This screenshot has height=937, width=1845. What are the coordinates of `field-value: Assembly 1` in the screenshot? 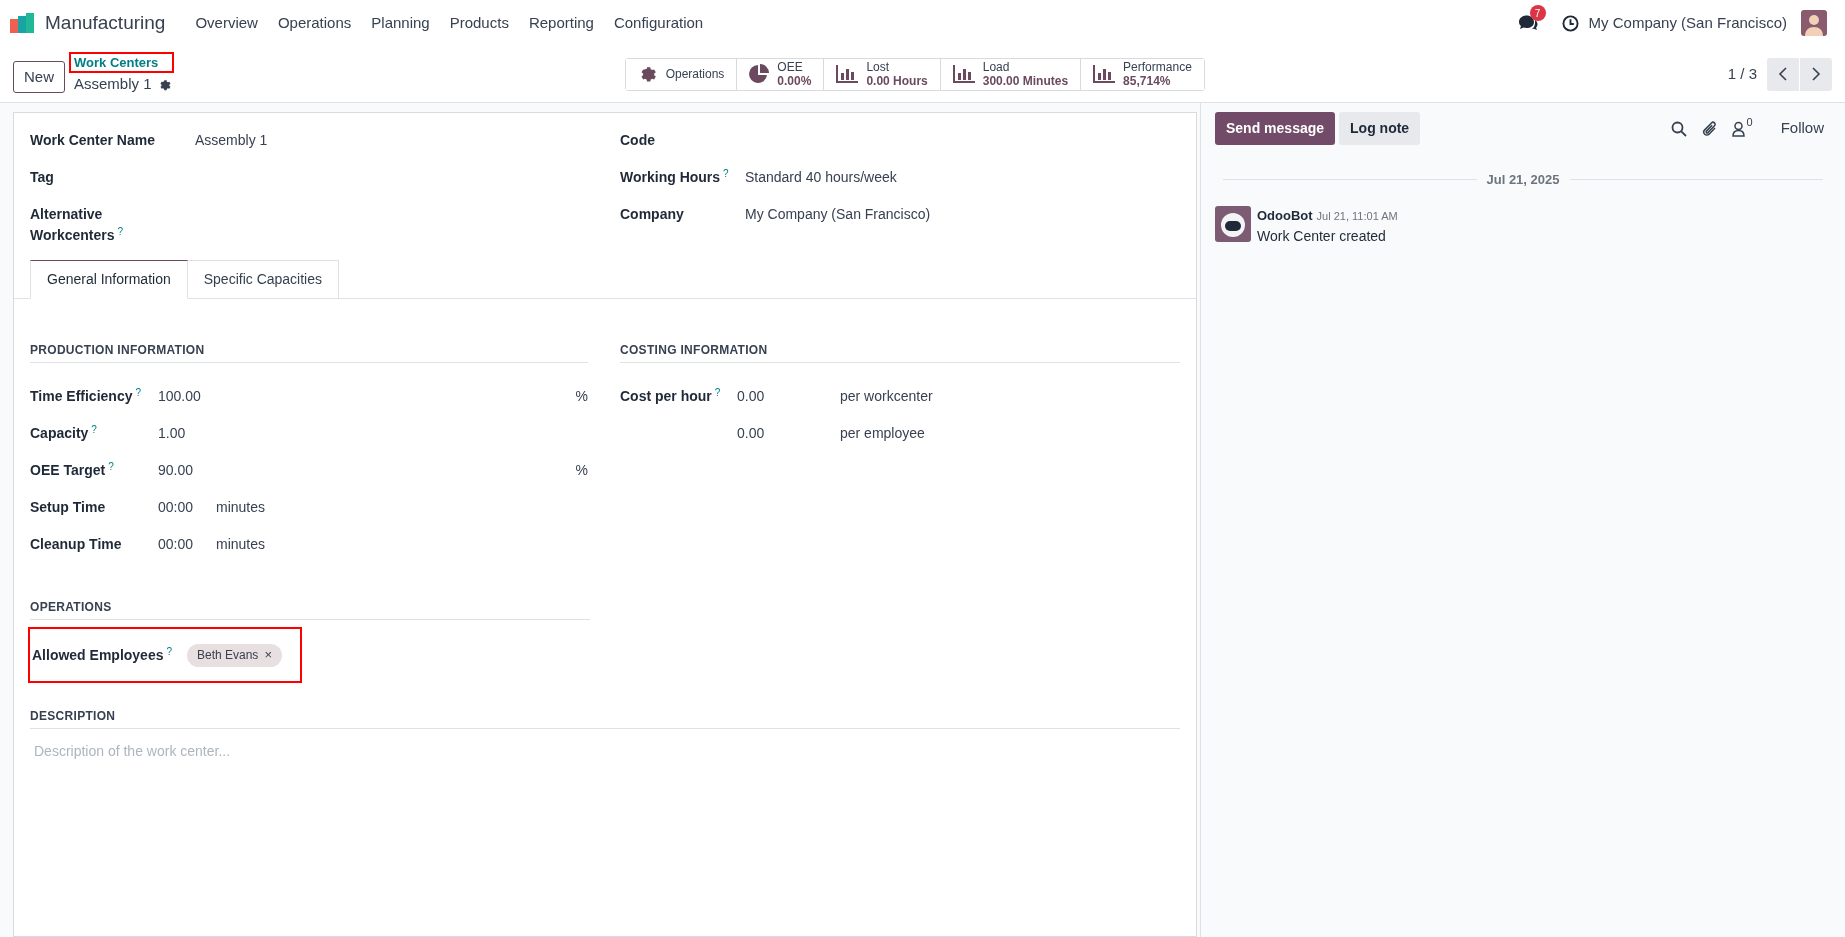 It's located at (231, 140).